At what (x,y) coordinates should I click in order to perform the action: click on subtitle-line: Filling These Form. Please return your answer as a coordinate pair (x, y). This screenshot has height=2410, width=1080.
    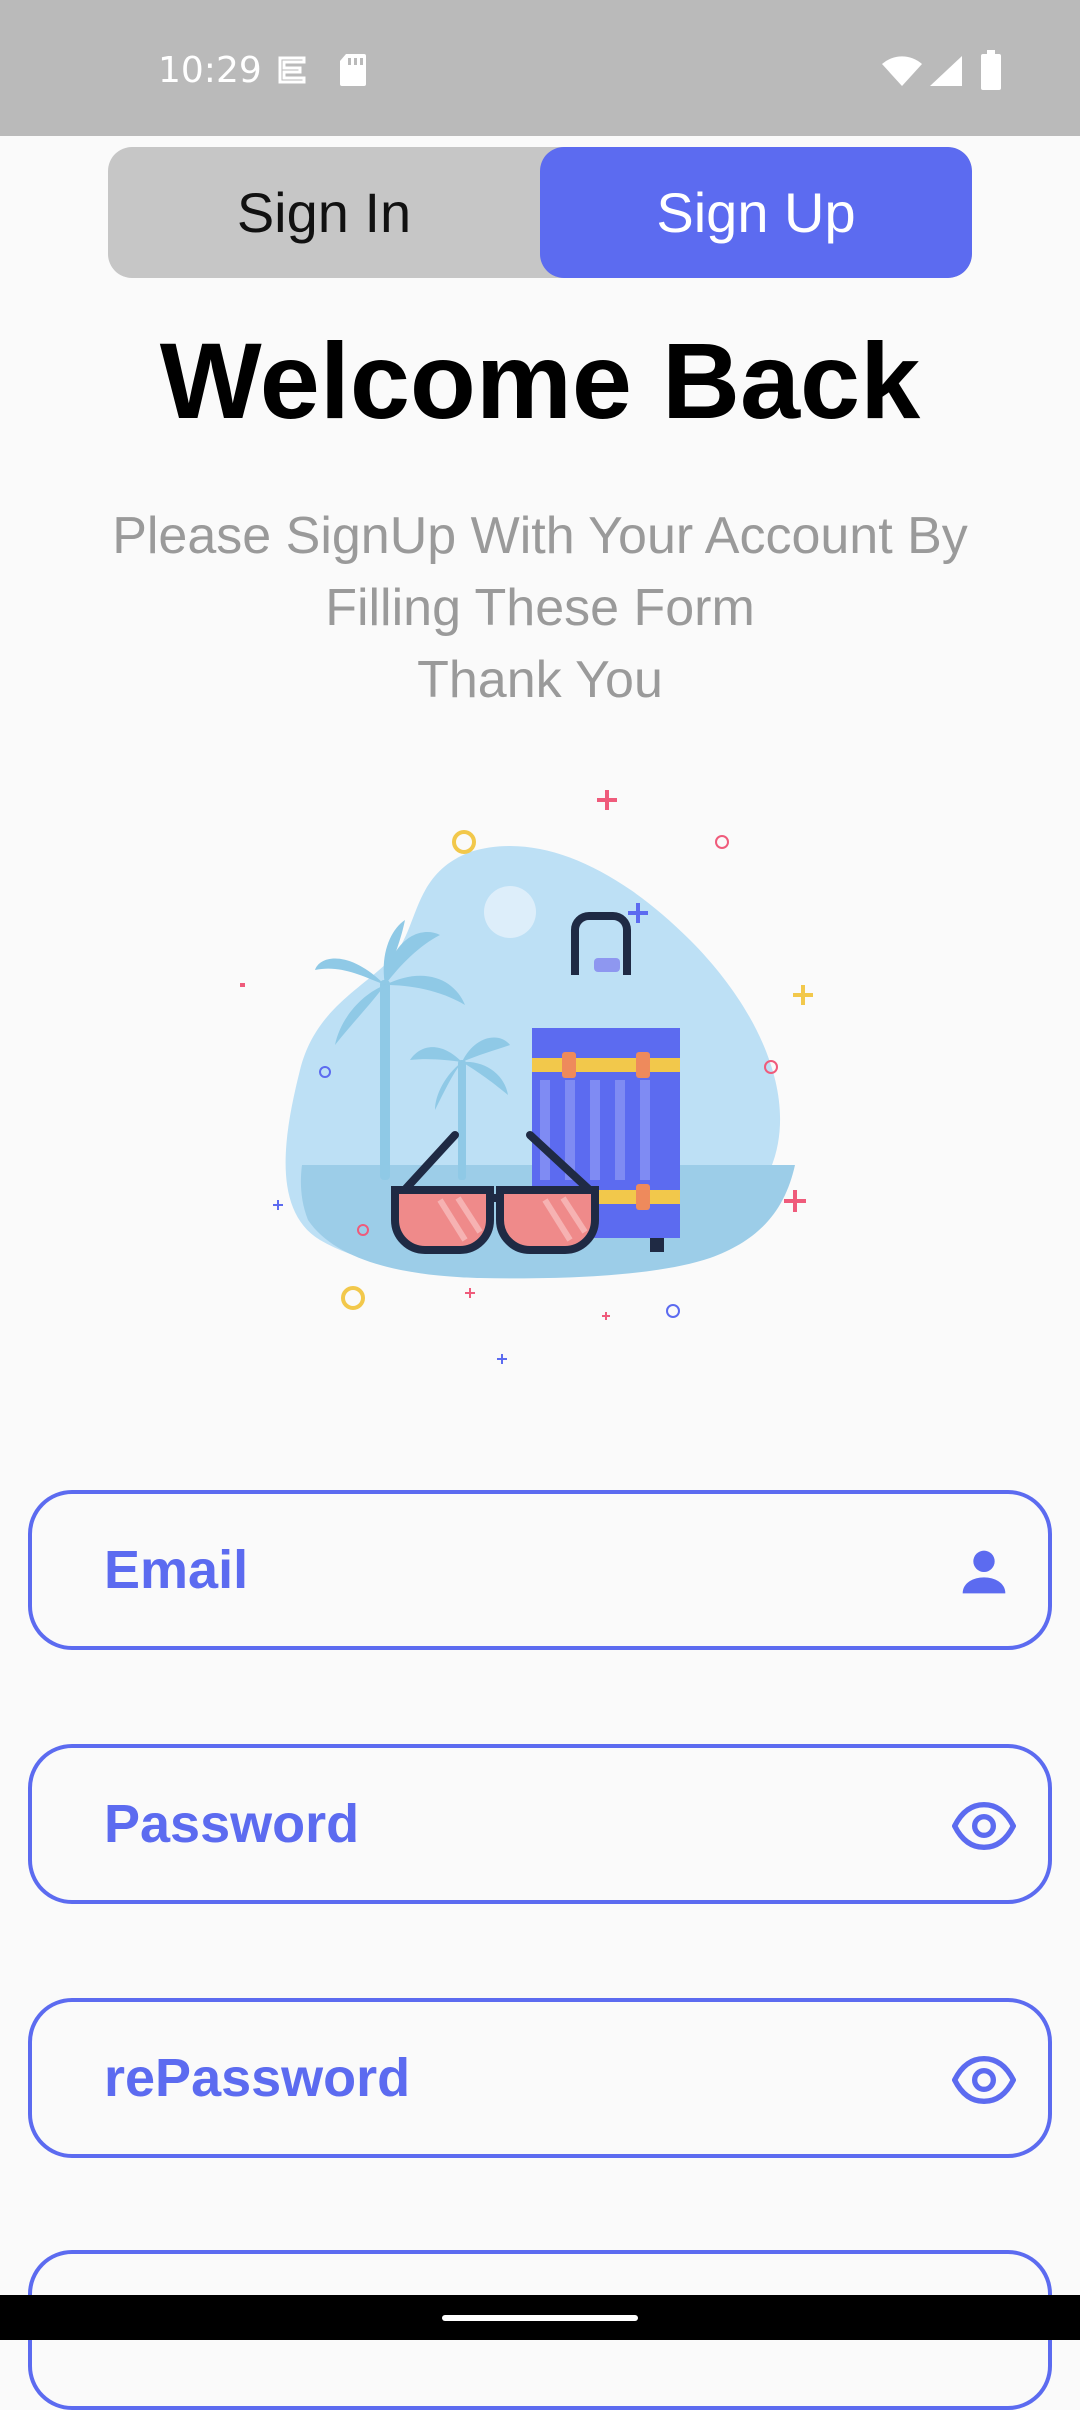
    Looking at the image, I should click on (540, 608).